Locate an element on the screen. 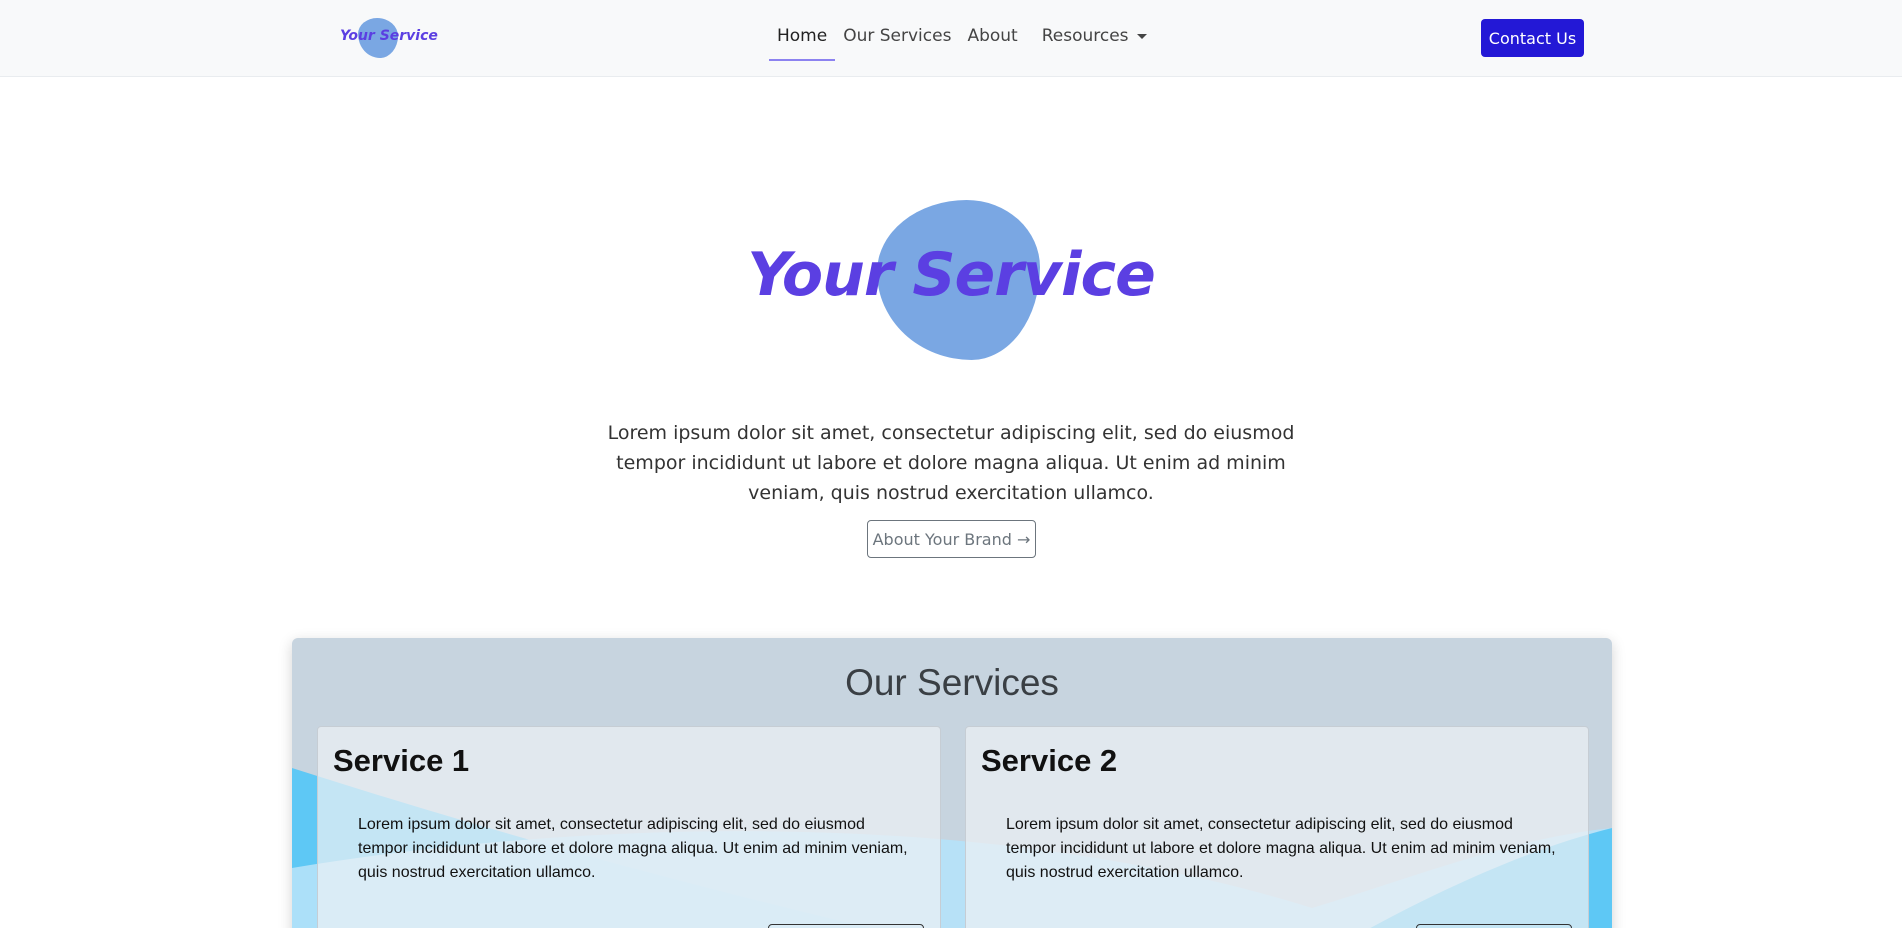  nav-item-about: About is located at coordinates (992, 40).